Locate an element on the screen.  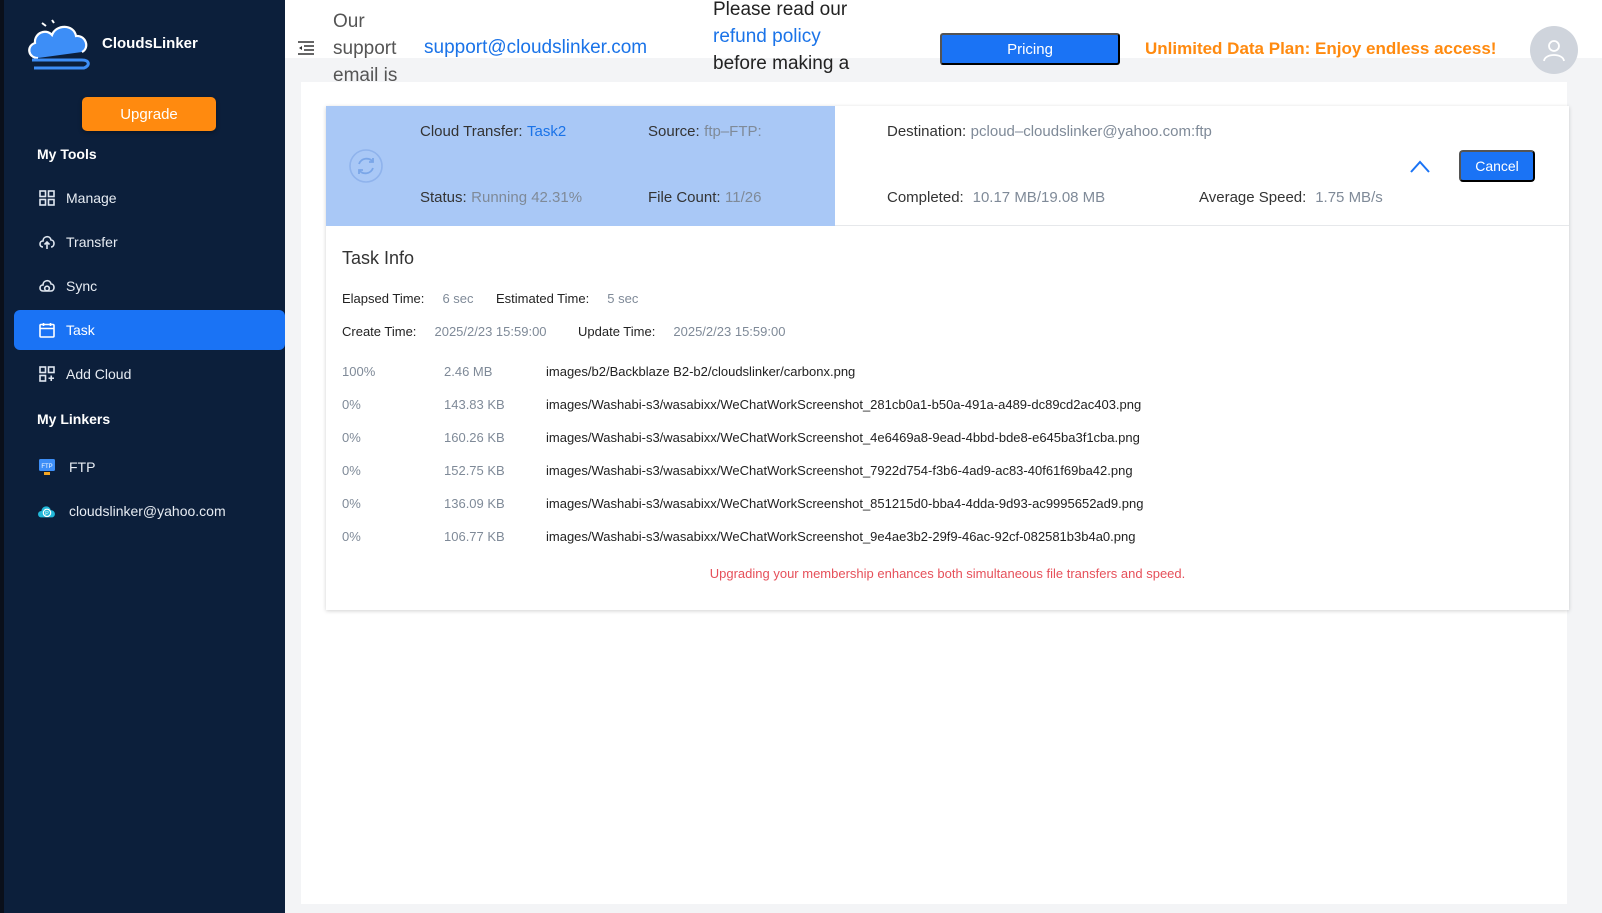
elapsed-time-label: Elapsed Time: is located at coordinates (383, 298).